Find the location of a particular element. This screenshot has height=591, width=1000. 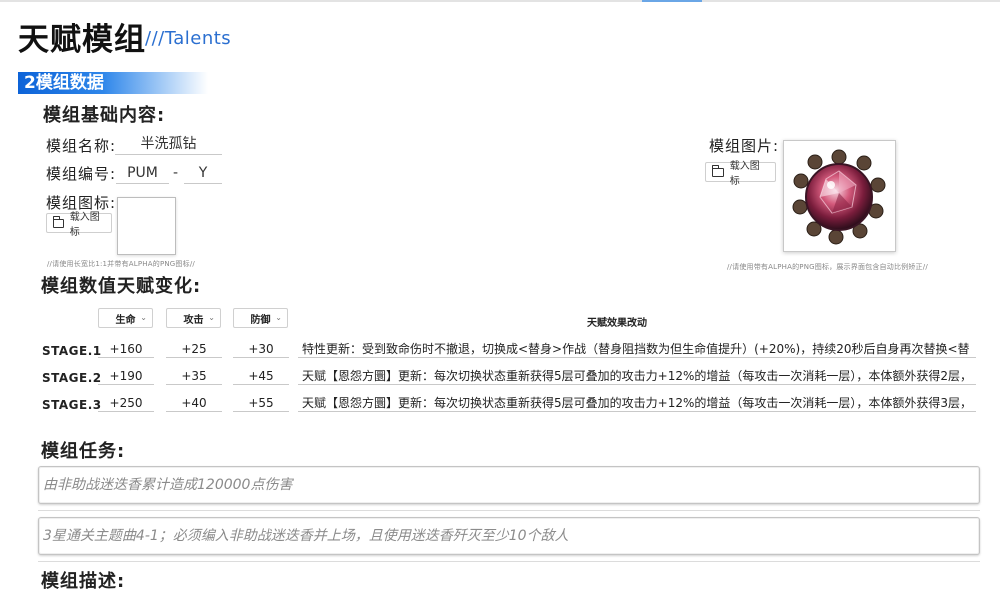

column-select-def-label: 防御 is located at coordinates (260, 320).